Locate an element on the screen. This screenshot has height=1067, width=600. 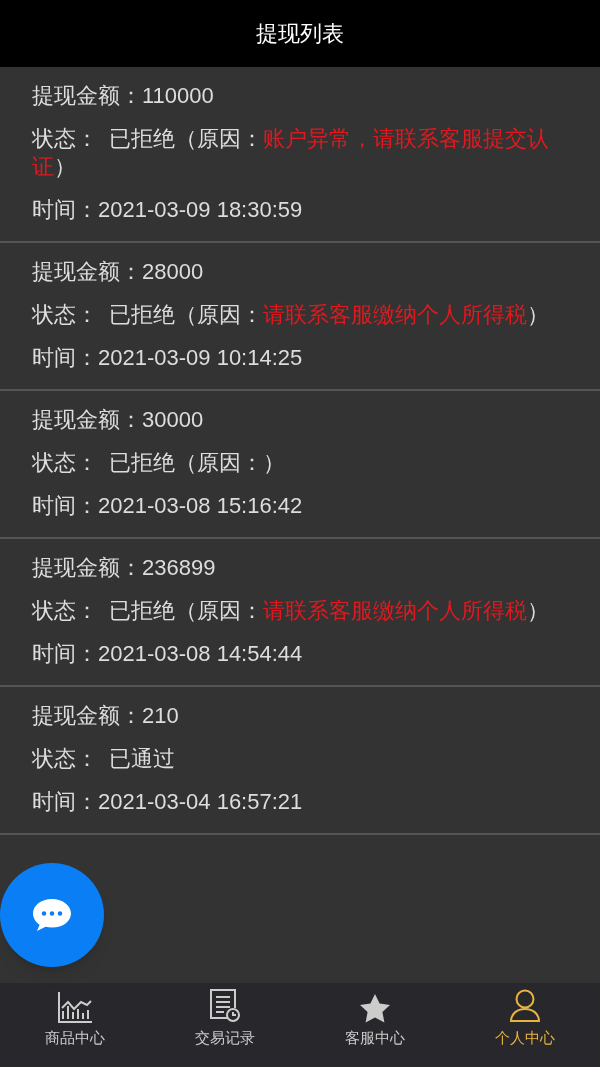
time-text: 时间：2021-03-08 15:16:42 is located at coordinates (168, 506).